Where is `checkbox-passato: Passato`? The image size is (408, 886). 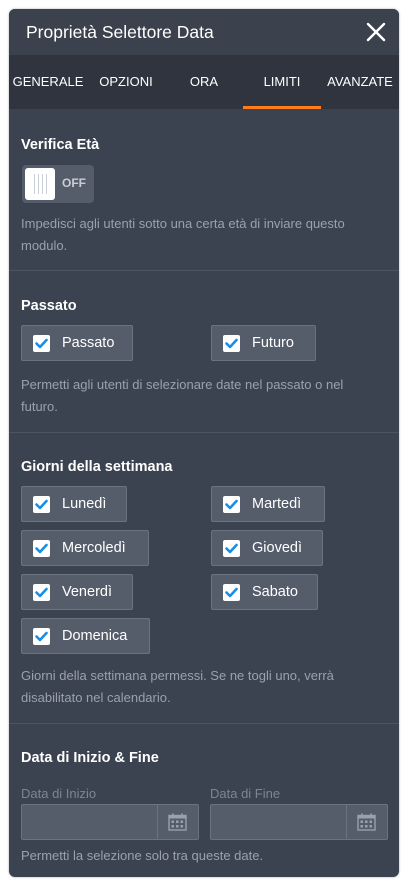 checkbox-passato: Passato is located at coordinates (77, 343).